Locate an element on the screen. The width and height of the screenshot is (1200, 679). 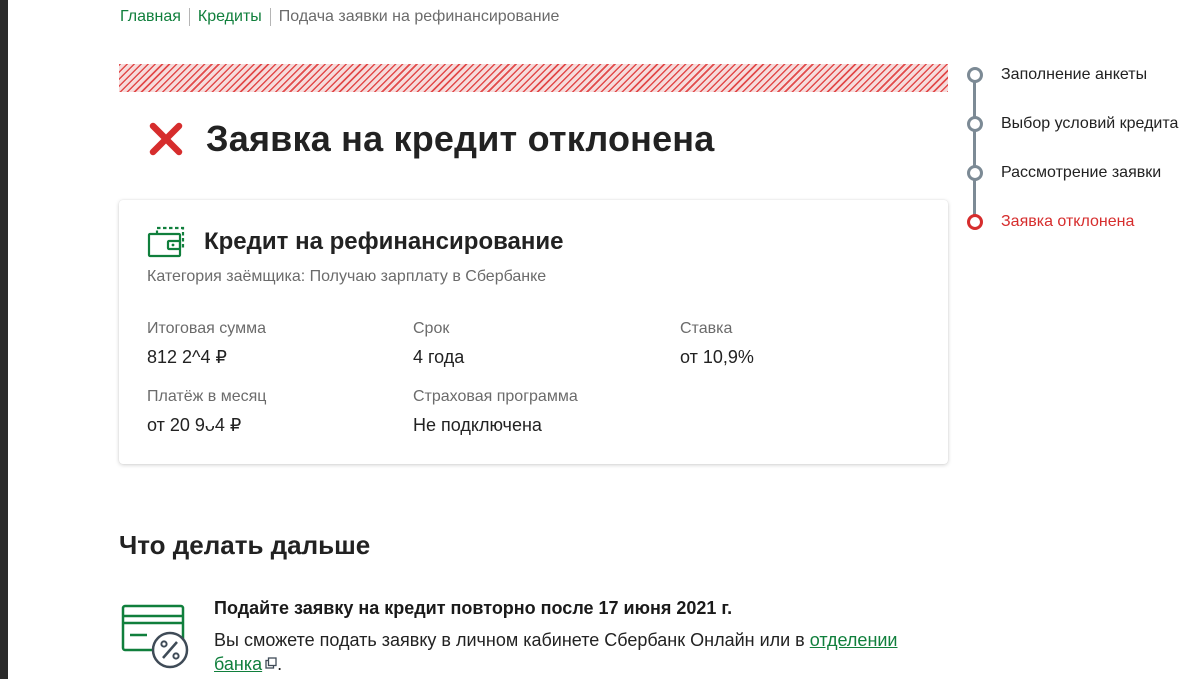
status-header: Заявка на кредит отклонена is located at coordinates (431, 139).